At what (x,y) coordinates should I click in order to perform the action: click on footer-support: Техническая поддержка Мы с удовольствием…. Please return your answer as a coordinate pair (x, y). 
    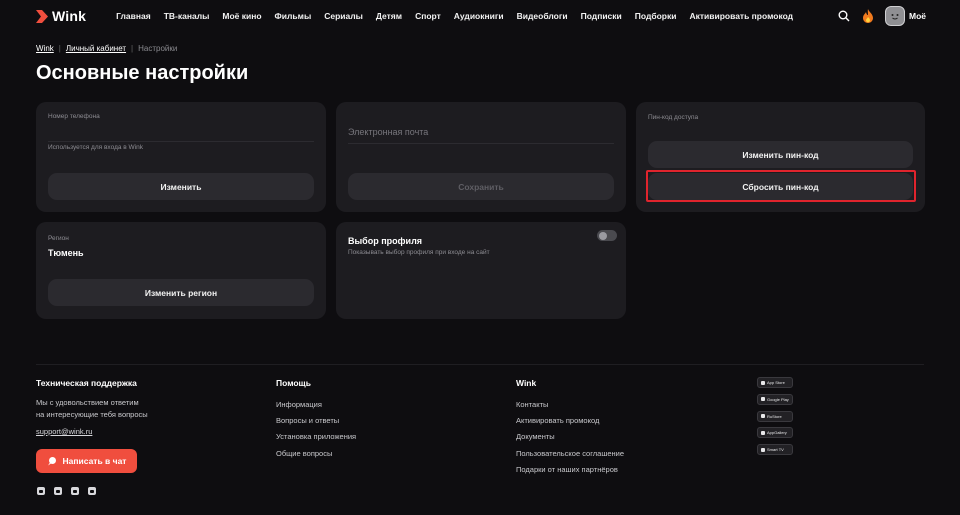
    Looking at the image, I should click on (92, 399).